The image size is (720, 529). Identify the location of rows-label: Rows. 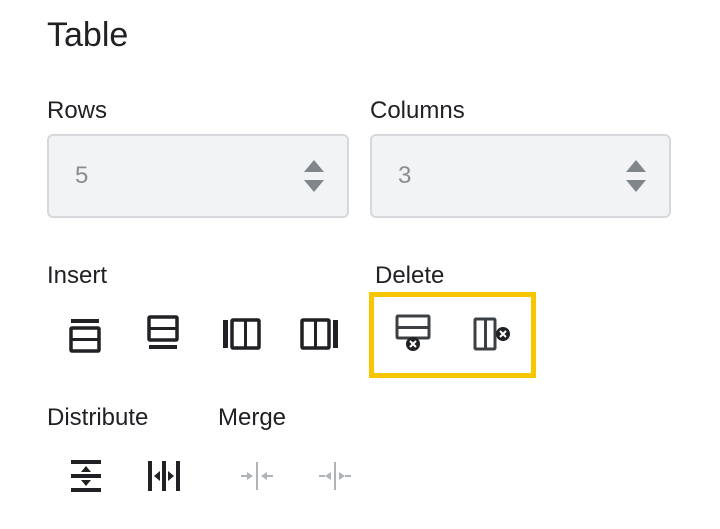
(77, 110).